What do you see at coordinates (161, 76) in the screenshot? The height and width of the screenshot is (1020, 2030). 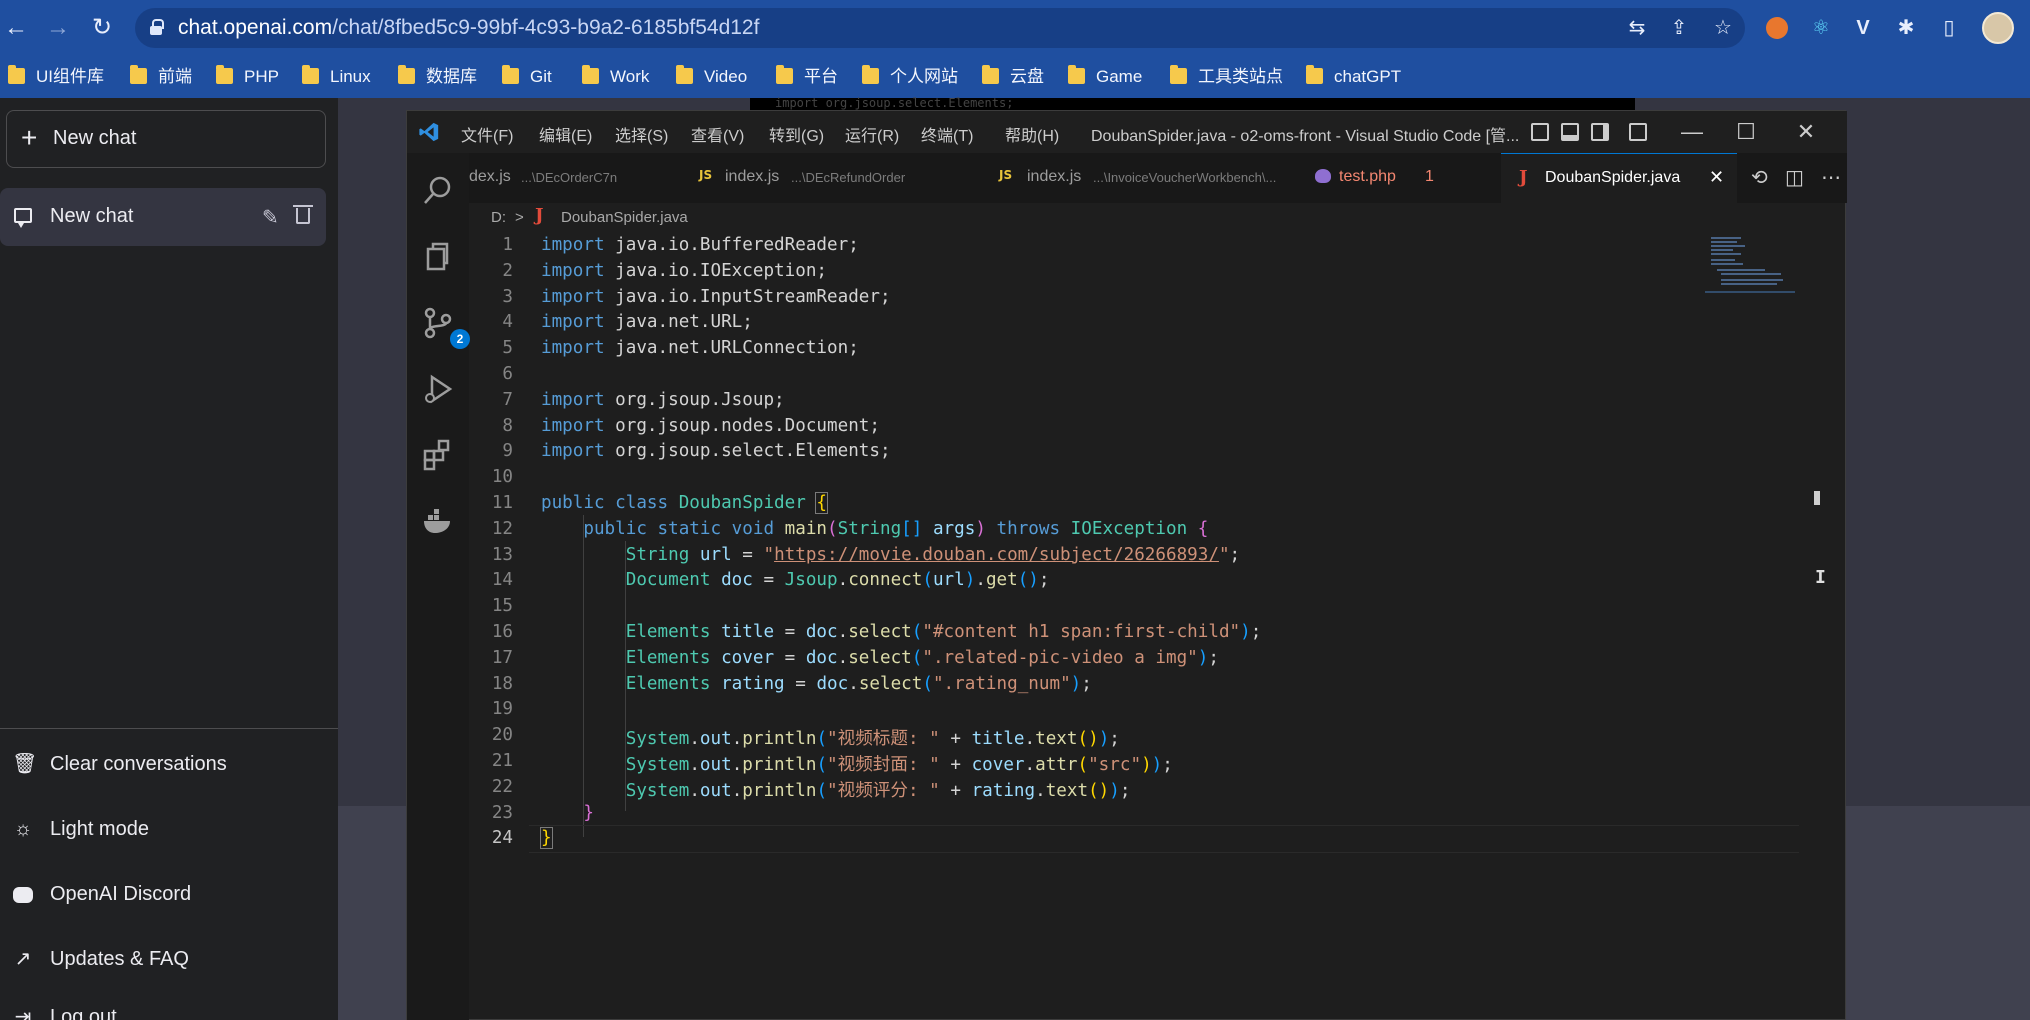 I see `bookmark-folder: 前端` at bounding box center [161, 76].